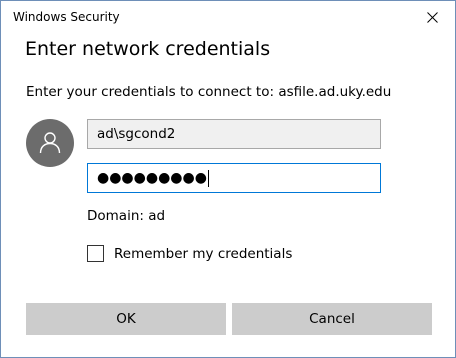  I want to click on dialog-heading: Enter network credentials, so click(148, 49).